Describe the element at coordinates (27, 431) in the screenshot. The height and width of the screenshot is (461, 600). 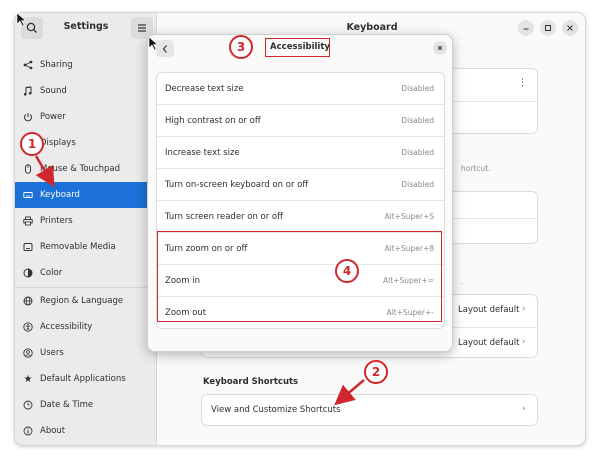
I see `info-icon` at that location.